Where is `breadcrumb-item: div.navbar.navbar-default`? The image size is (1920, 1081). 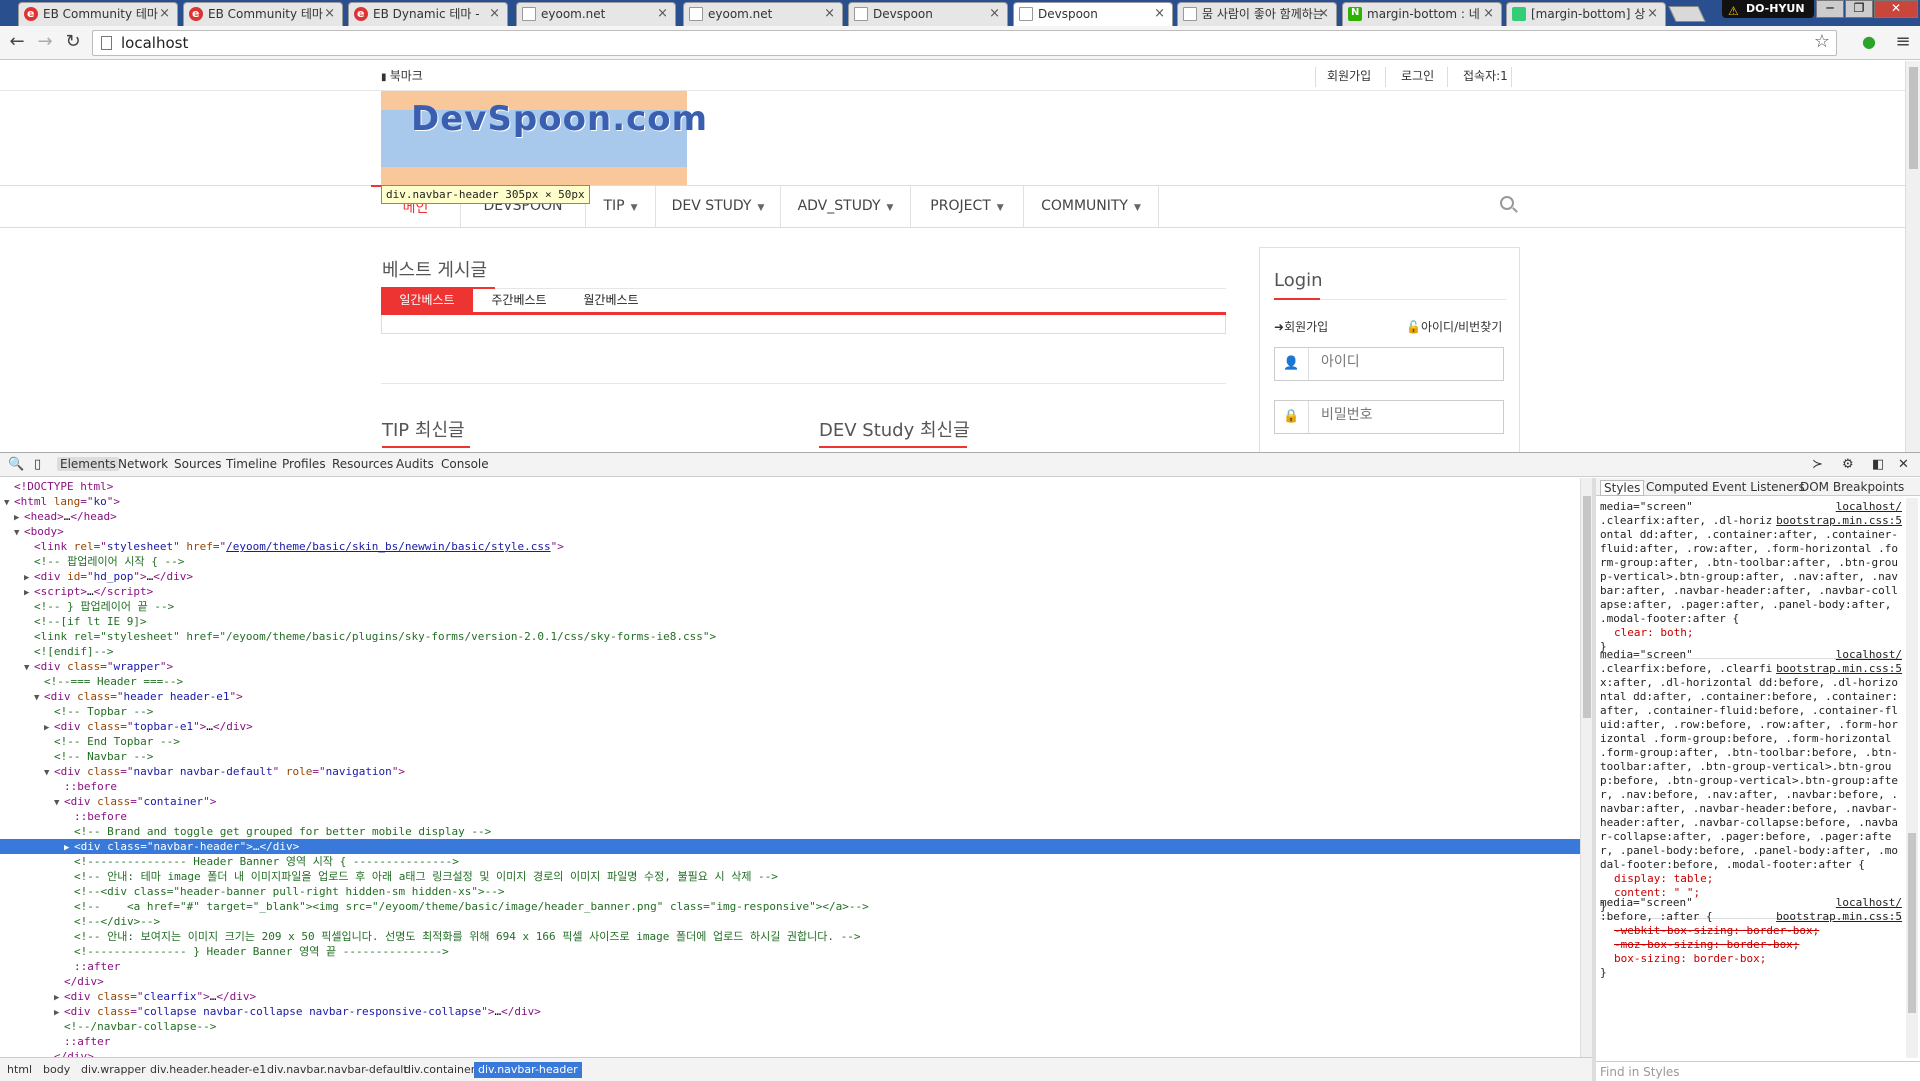
breadcrumb-item: div.navbar.navbar-default is located at coordinates (337, 1070).